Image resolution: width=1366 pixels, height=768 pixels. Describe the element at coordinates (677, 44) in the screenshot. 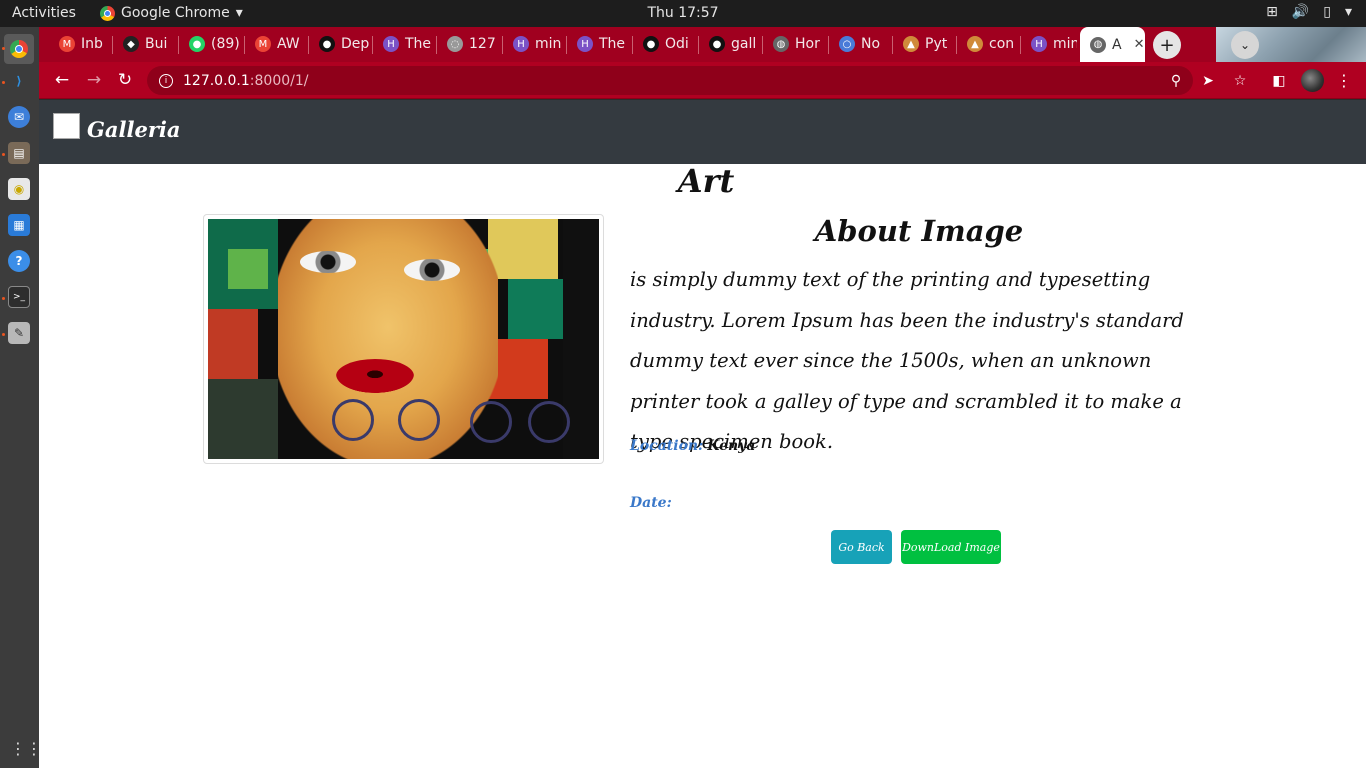

I see `tab-label: Odi` at that location.